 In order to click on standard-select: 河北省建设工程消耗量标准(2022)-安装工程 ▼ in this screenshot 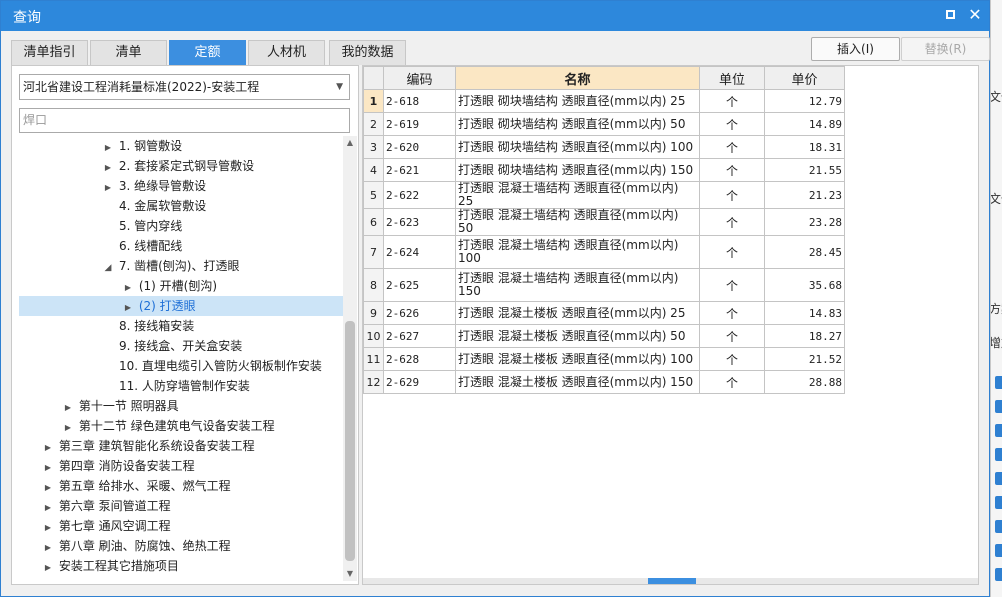, I will do `click(184, 87)`.